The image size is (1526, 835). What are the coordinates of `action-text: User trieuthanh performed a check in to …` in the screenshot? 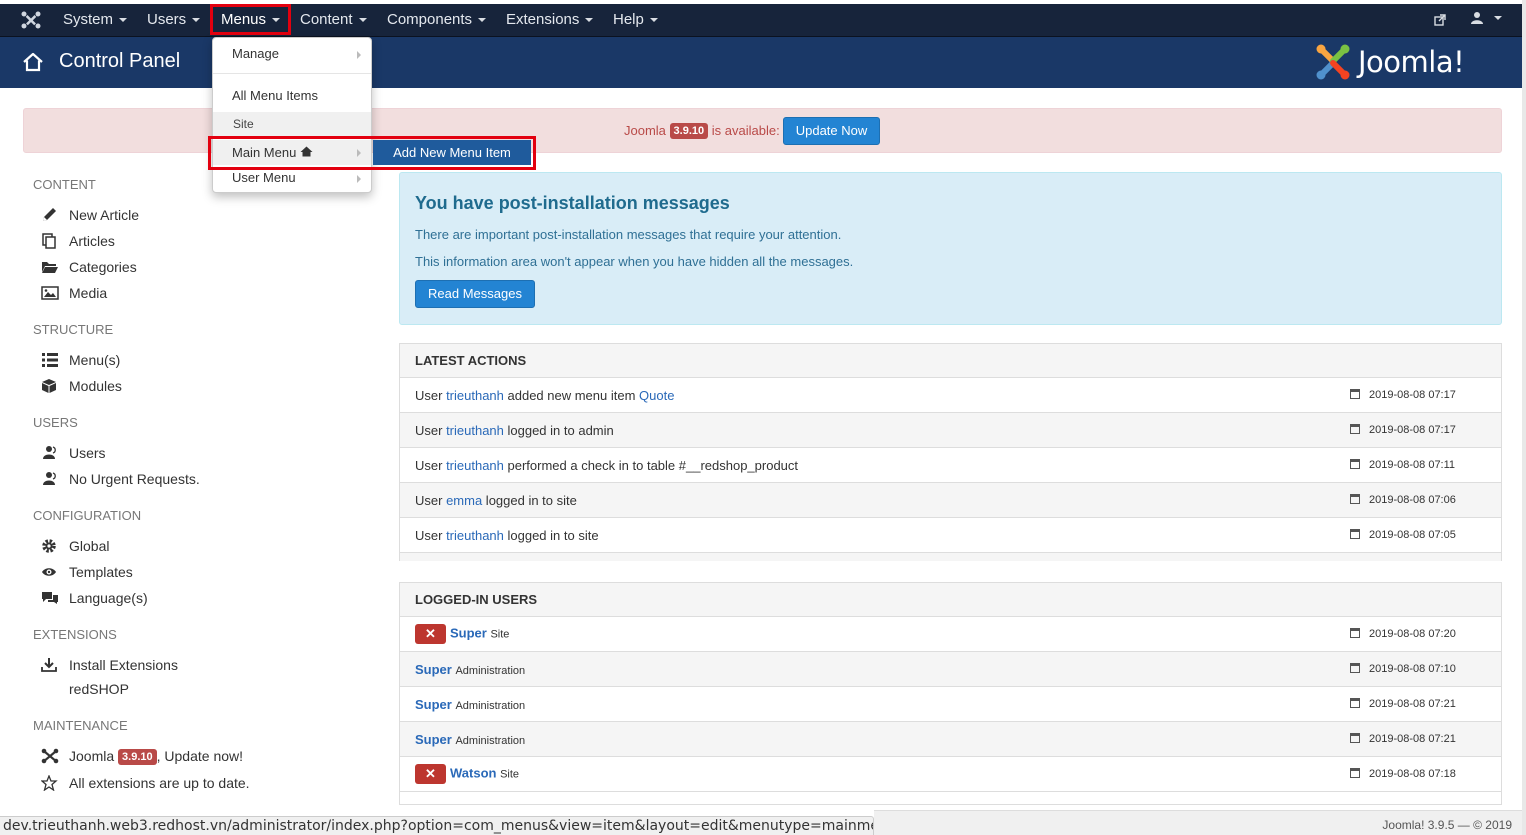 It's located at (606, 465).